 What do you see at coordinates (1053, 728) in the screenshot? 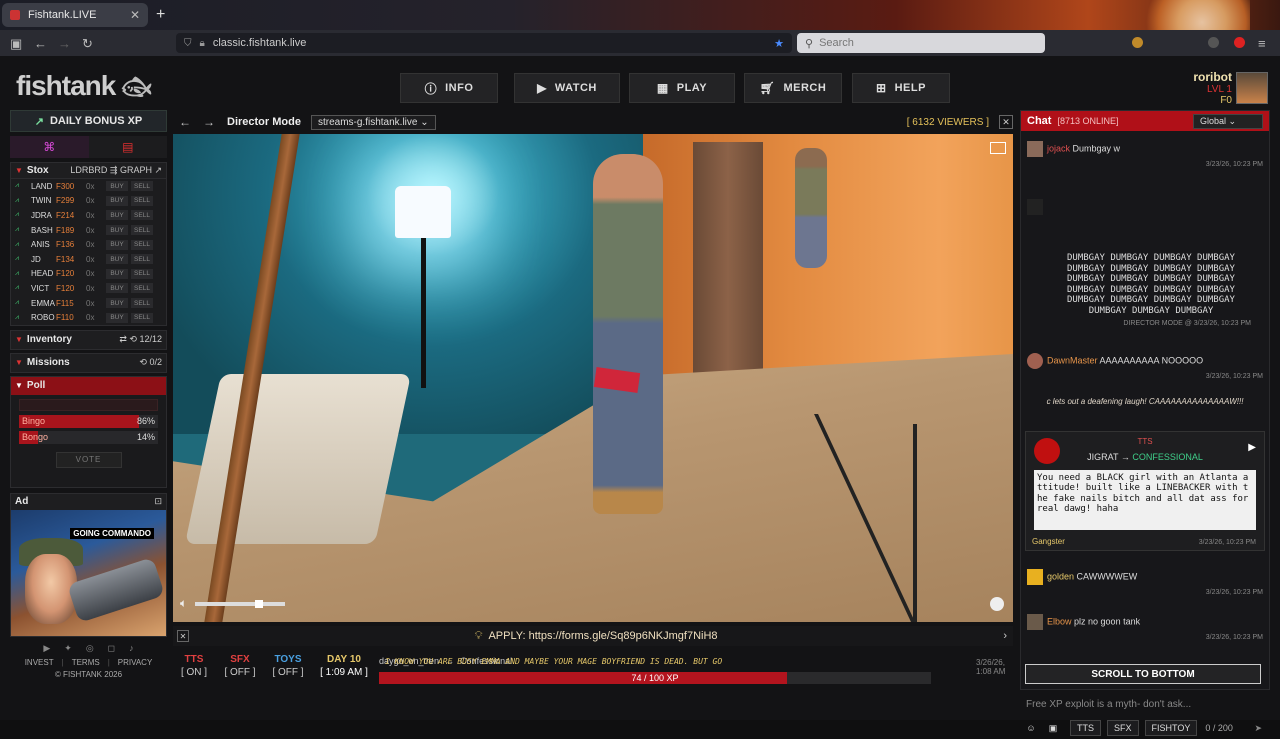
I see `camera-icon: ▣` at bounding box center [1053, 728].